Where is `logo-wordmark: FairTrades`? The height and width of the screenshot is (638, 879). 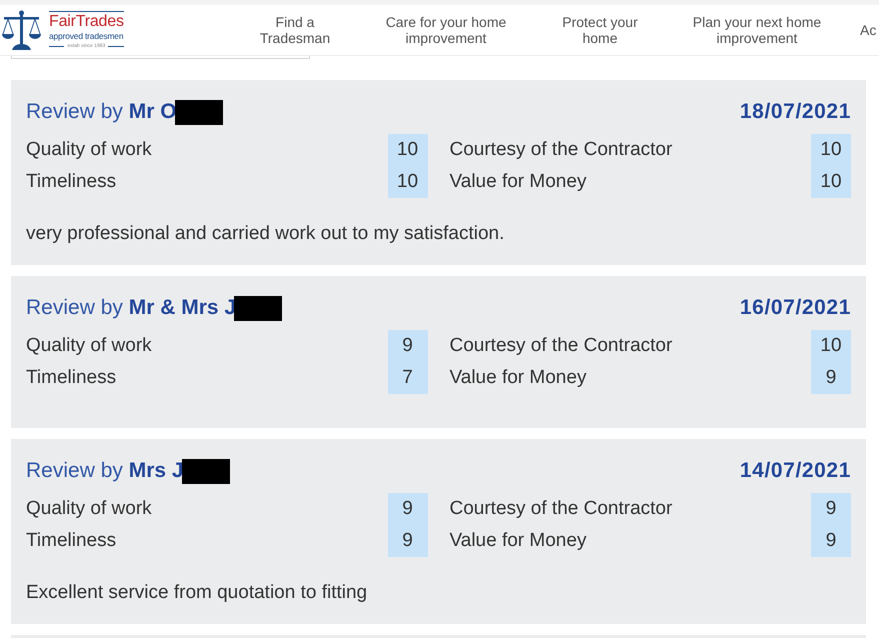 logo-wordmark: FairTrades is located at coordinates (86, 21).